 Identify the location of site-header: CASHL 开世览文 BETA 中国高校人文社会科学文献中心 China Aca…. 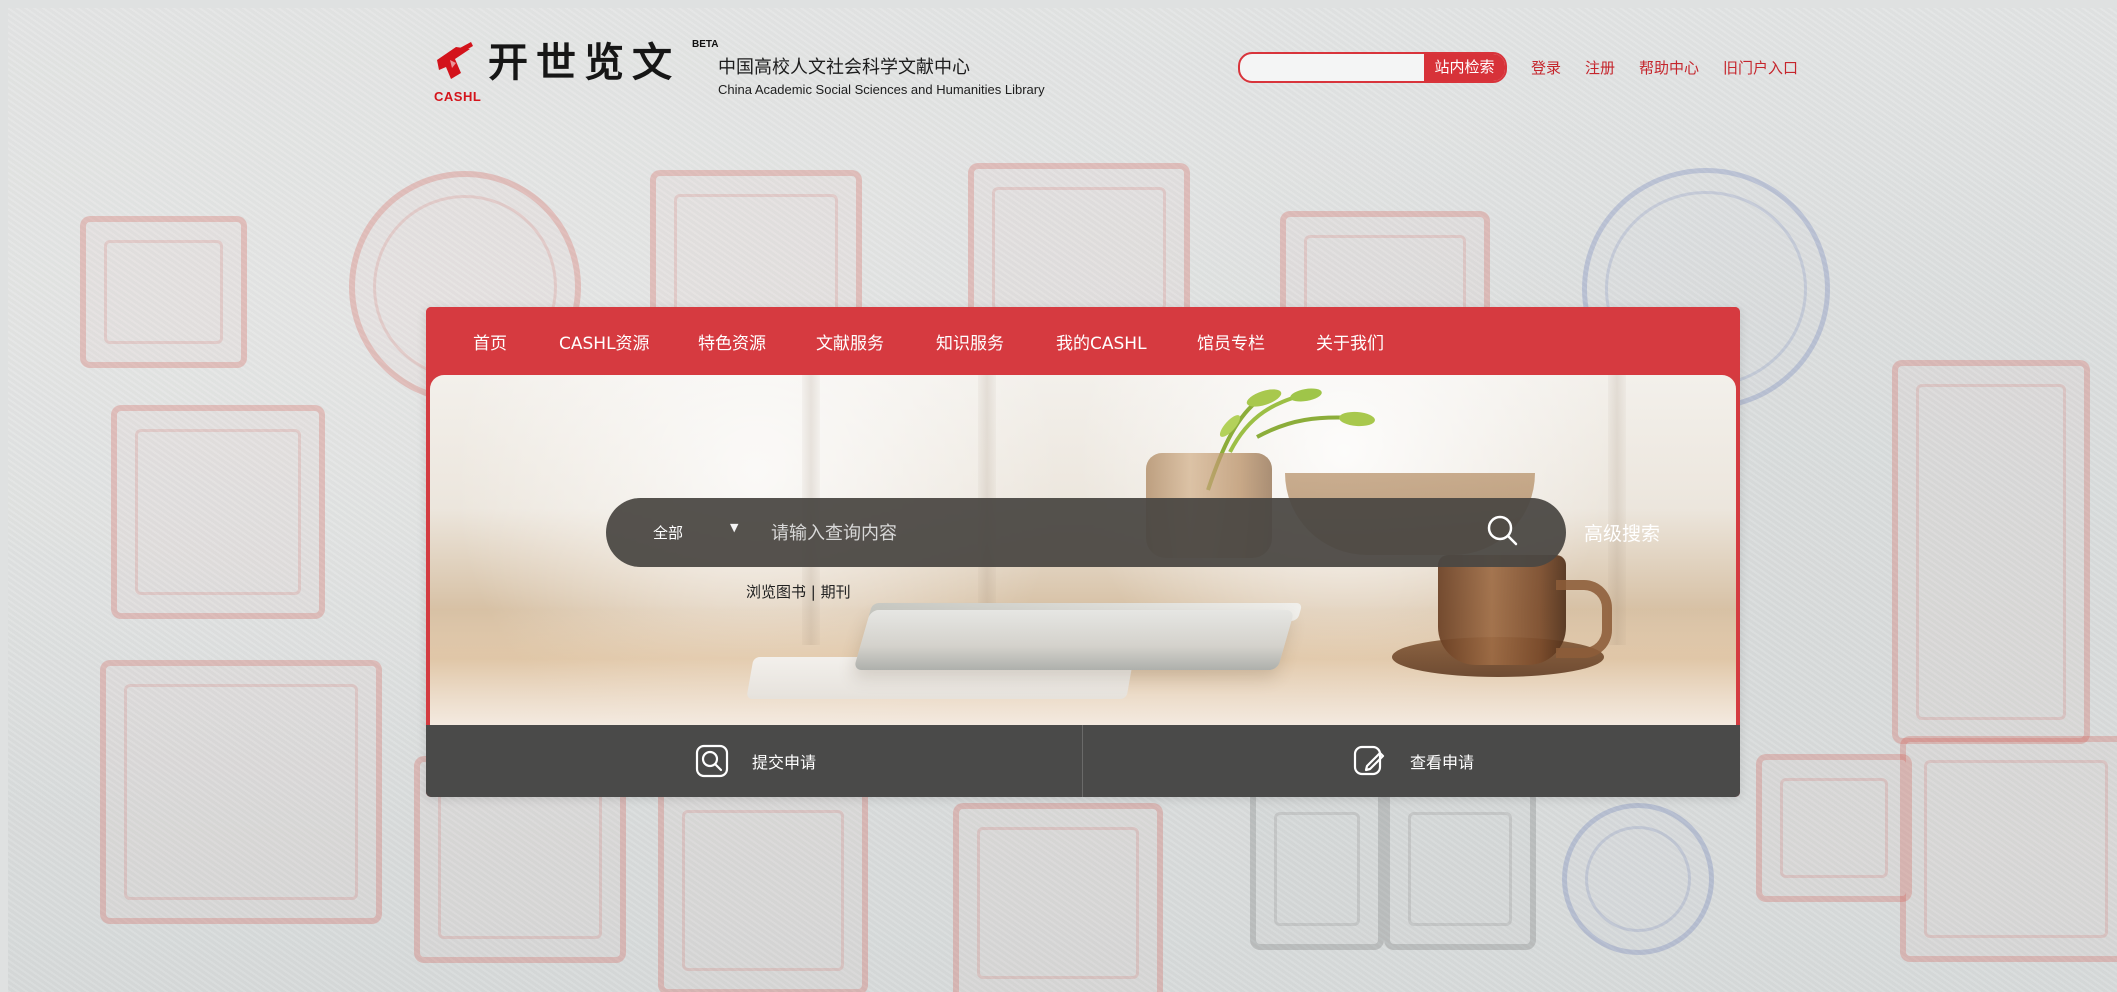
(1120, 70).